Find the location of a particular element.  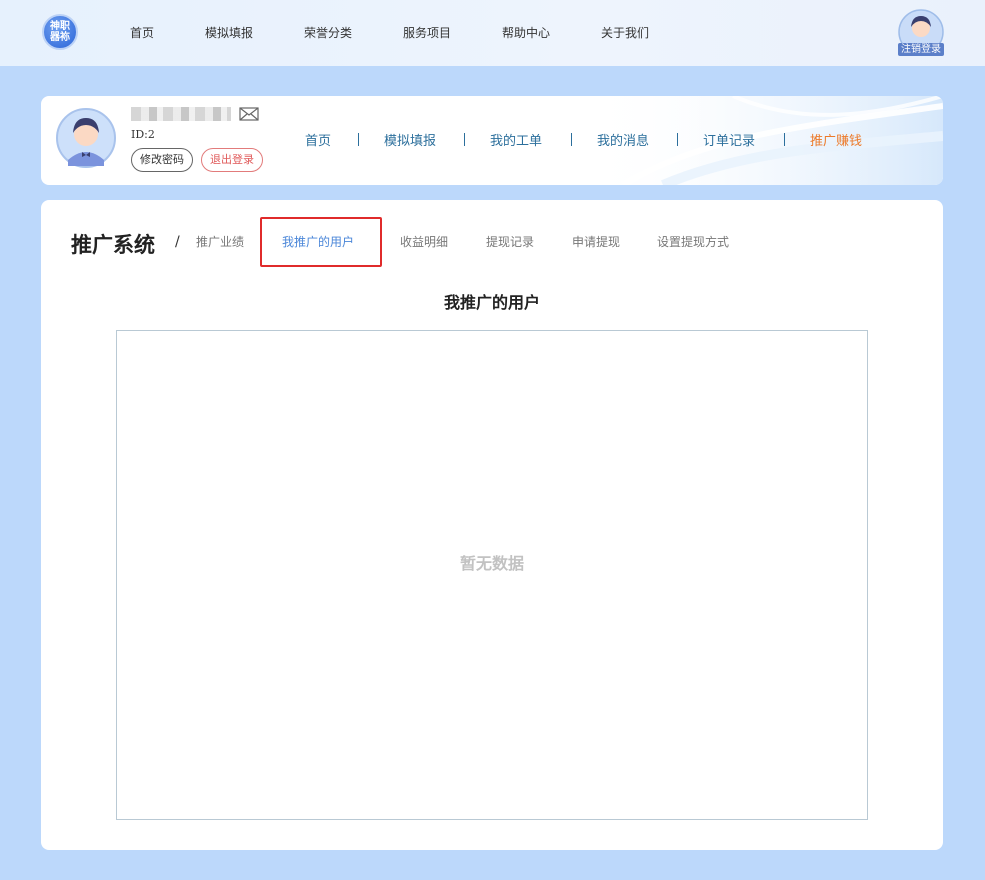

logout-button: 退出登录 is located at coordinates (232, 160).